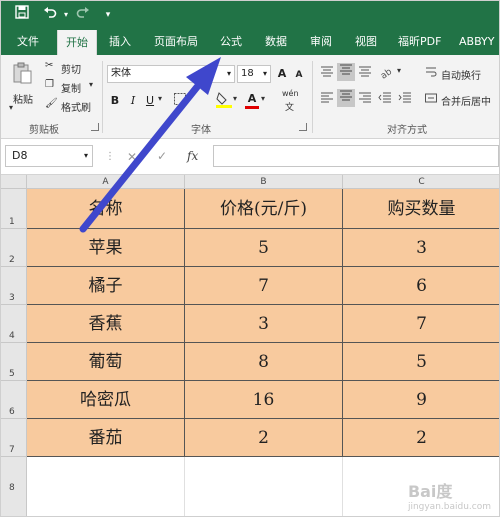  What do you see at coordinates (14, 486) in the screenshot?
I see `row-header-8: 8` at bounding box center [14, 486].